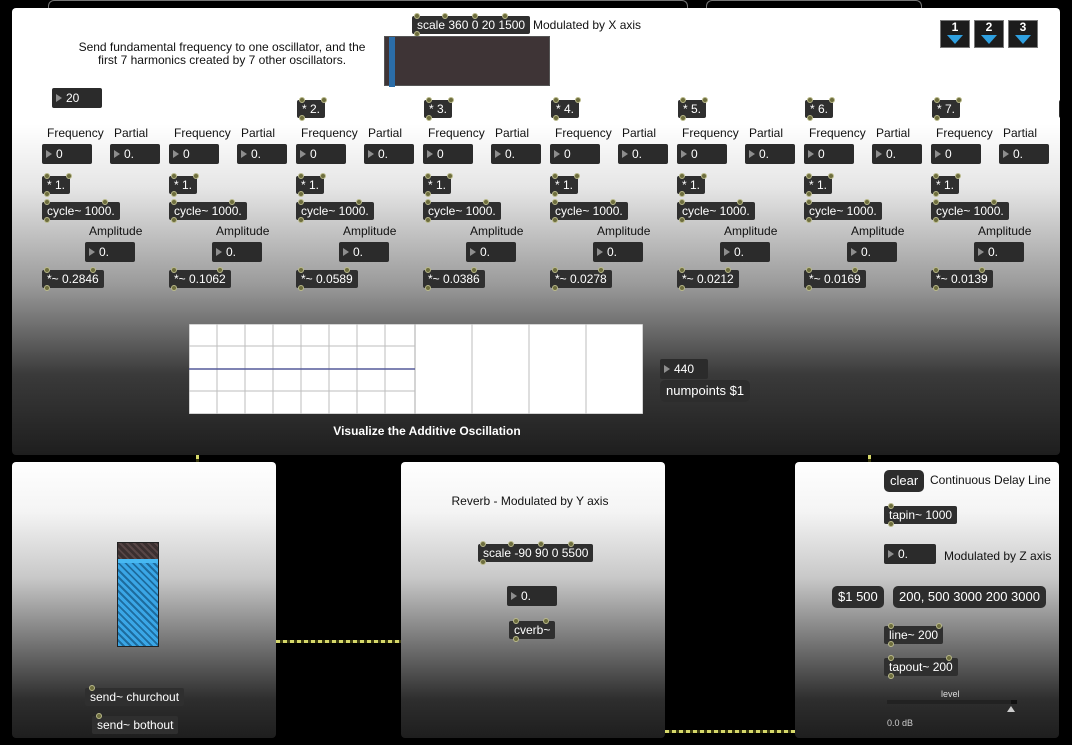 This screenshot has width=1072, height=745. I want to click on ramp-list-message: 200, 500 3000 200 3000, so click(969, 597).